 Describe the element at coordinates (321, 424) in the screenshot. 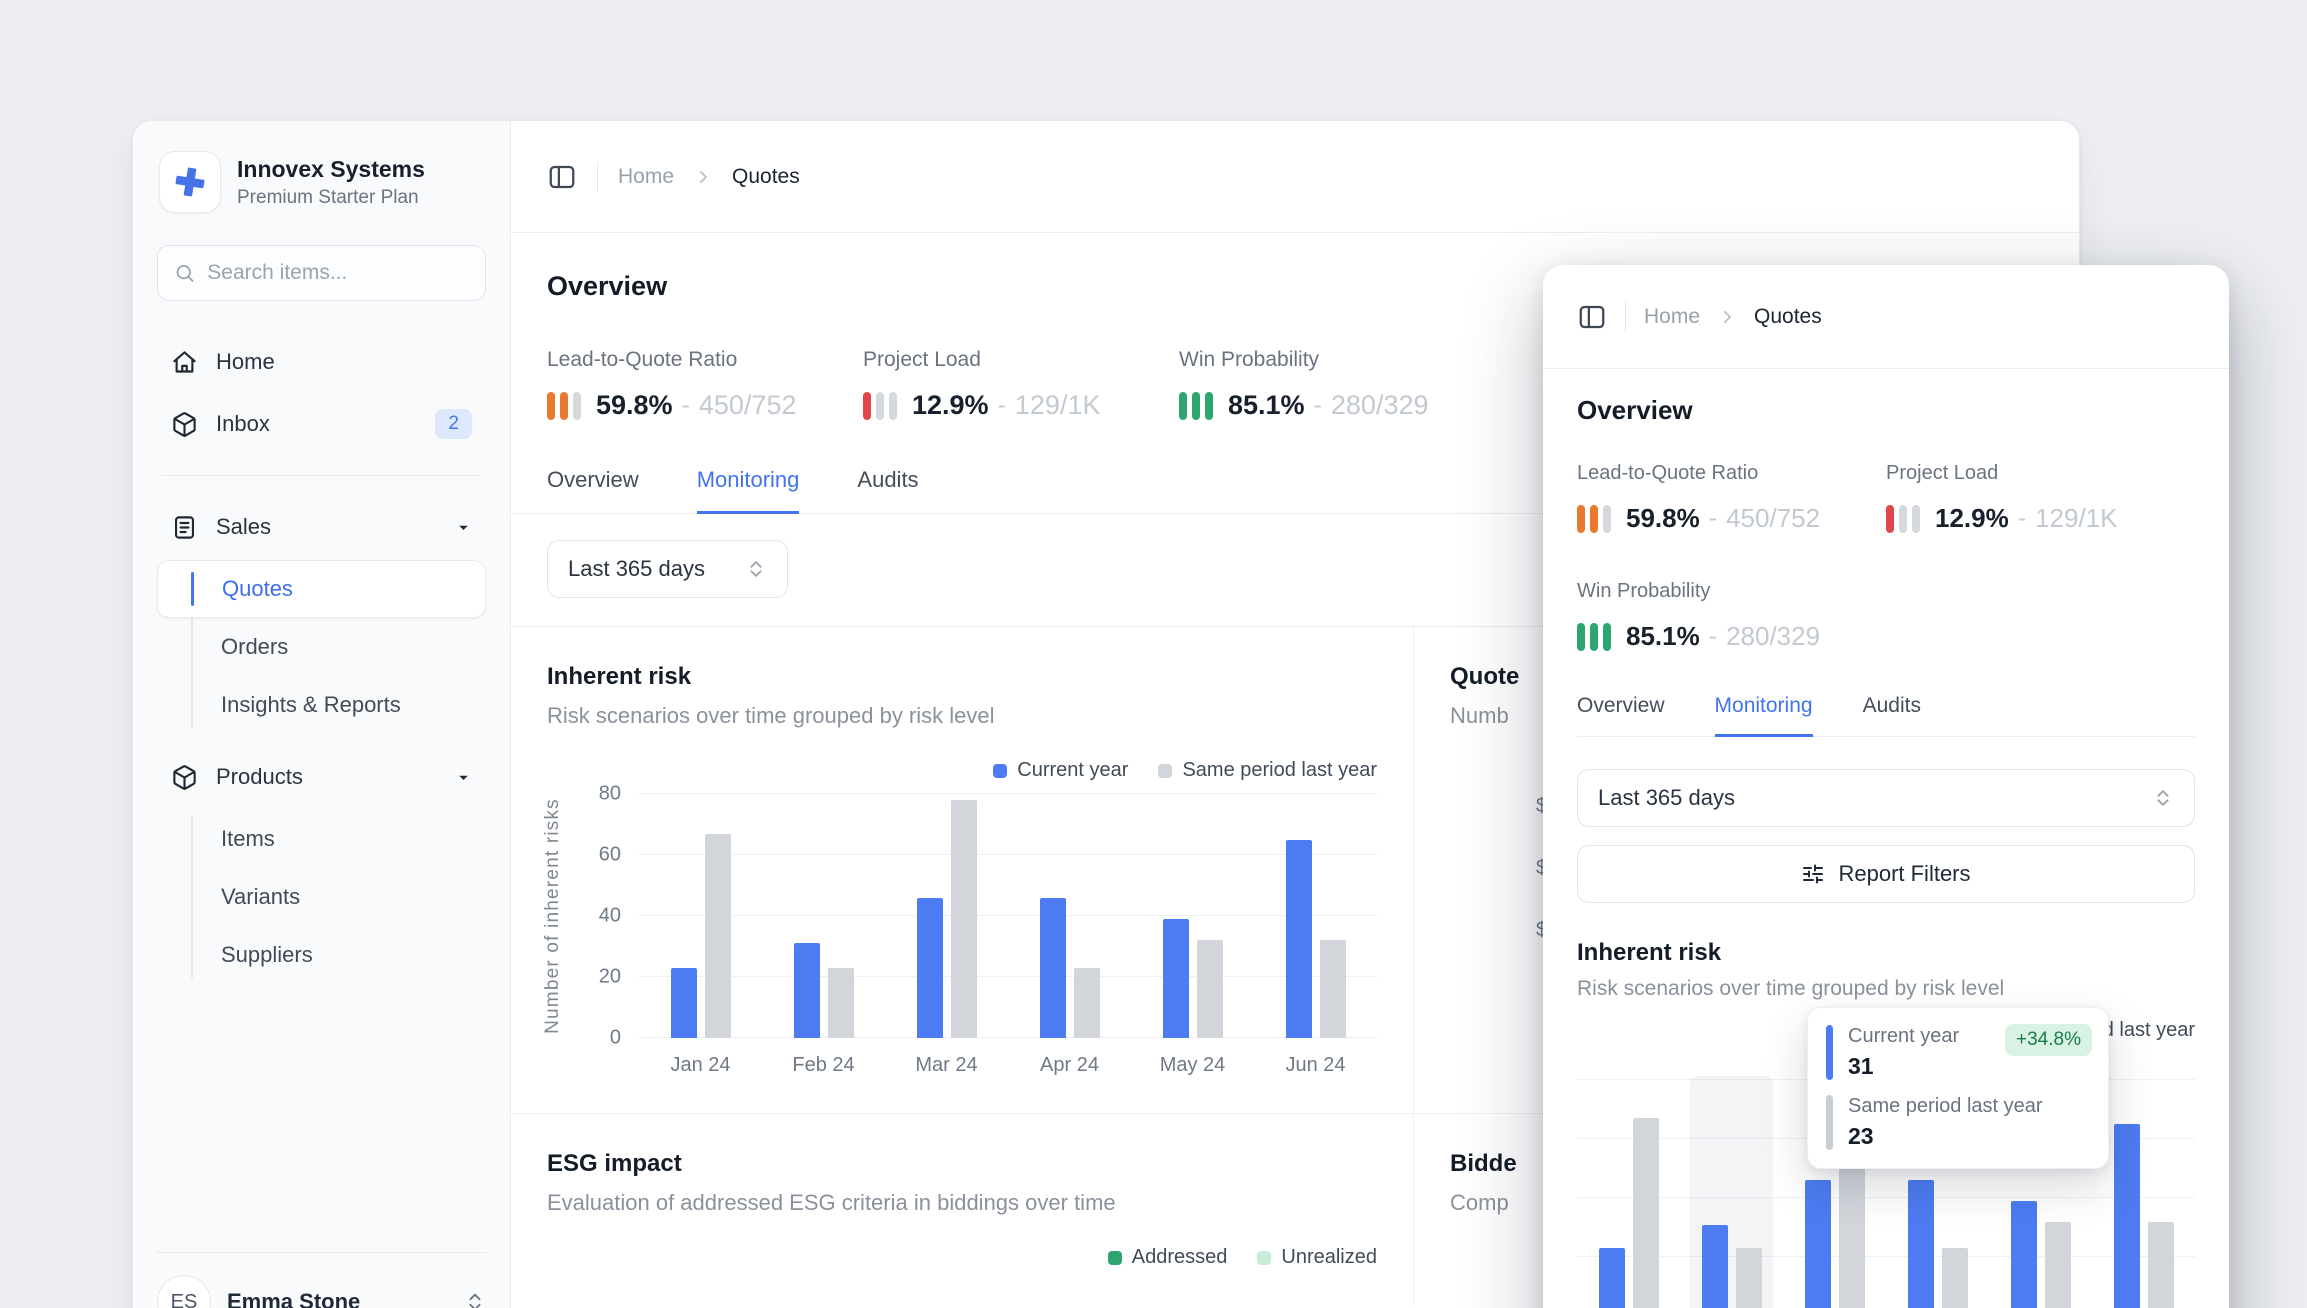

I see `sidebar-item-inbox: Inbox 2` at that location.